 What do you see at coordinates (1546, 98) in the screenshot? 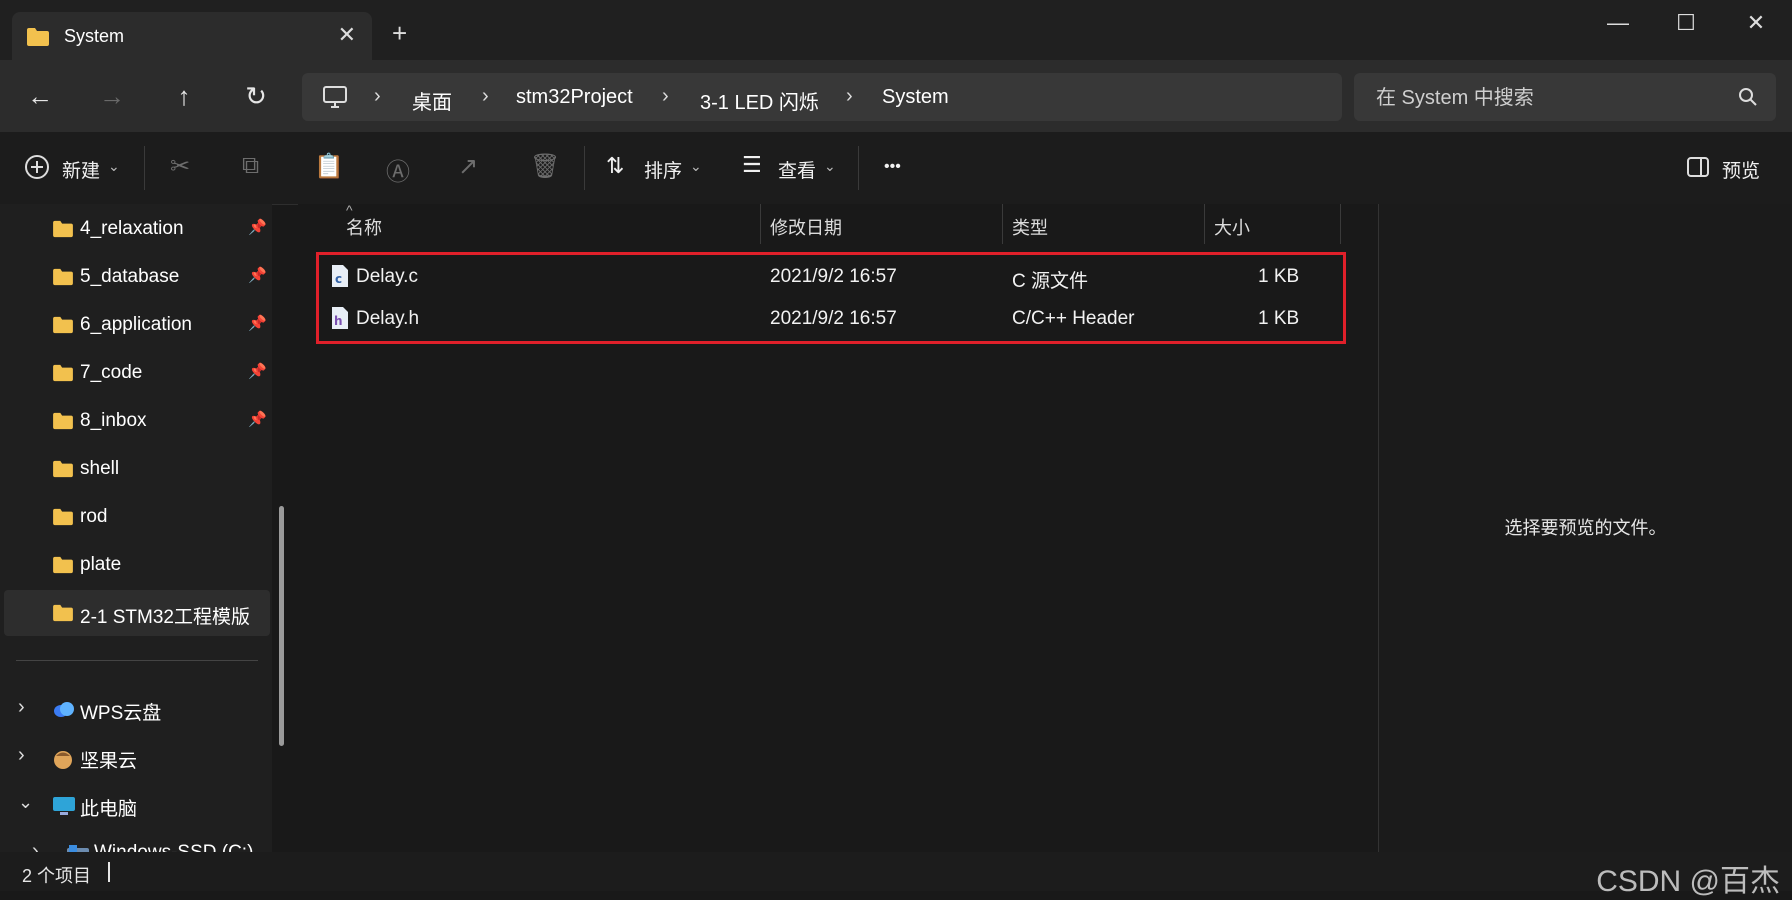
I see `search-input` at bounding box center [1546, 98].